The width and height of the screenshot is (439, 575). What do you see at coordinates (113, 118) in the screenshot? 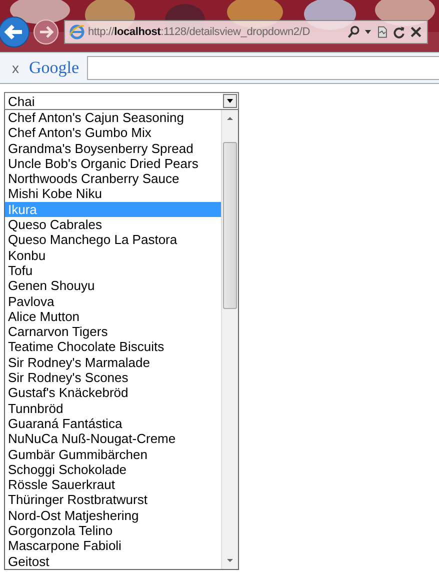
I see `dropdown-option: Chef Anton's Cajun Seasoning` at bounding box center [113, 118].